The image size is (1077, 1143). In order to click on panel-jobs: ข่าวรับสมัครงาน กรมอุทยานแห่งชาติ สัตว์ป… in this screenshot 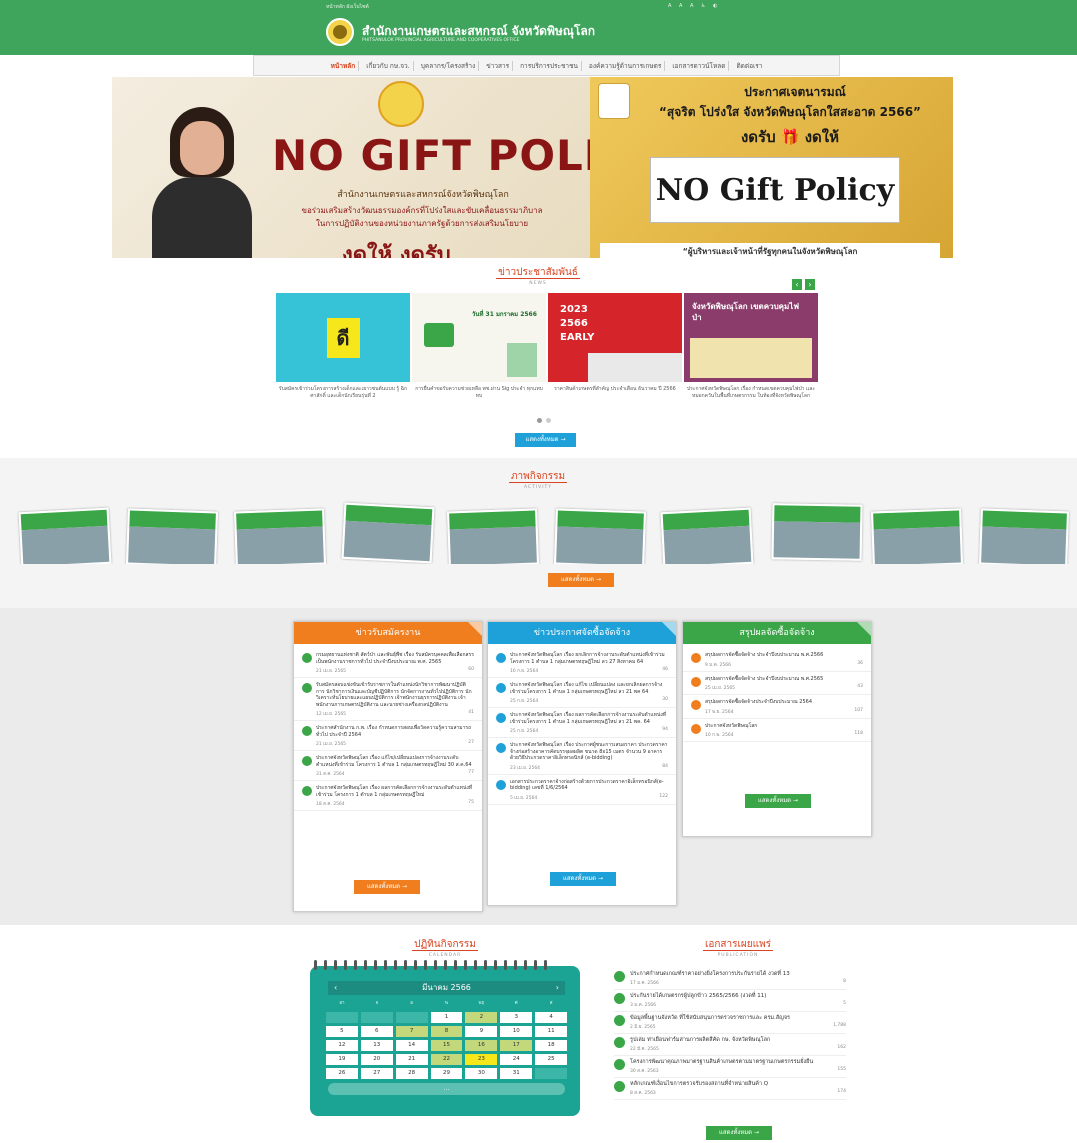, I will do `click(388, 766)`.